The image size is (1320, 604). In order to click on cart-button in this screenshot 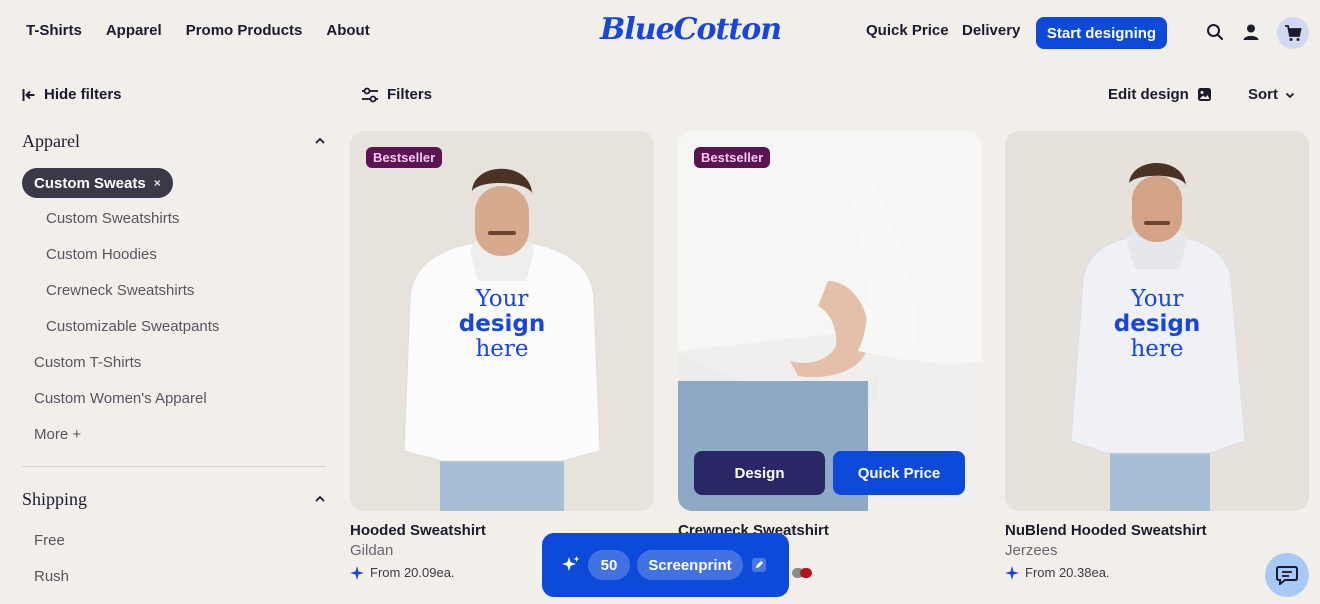, I will do `click(1293, 33)`.